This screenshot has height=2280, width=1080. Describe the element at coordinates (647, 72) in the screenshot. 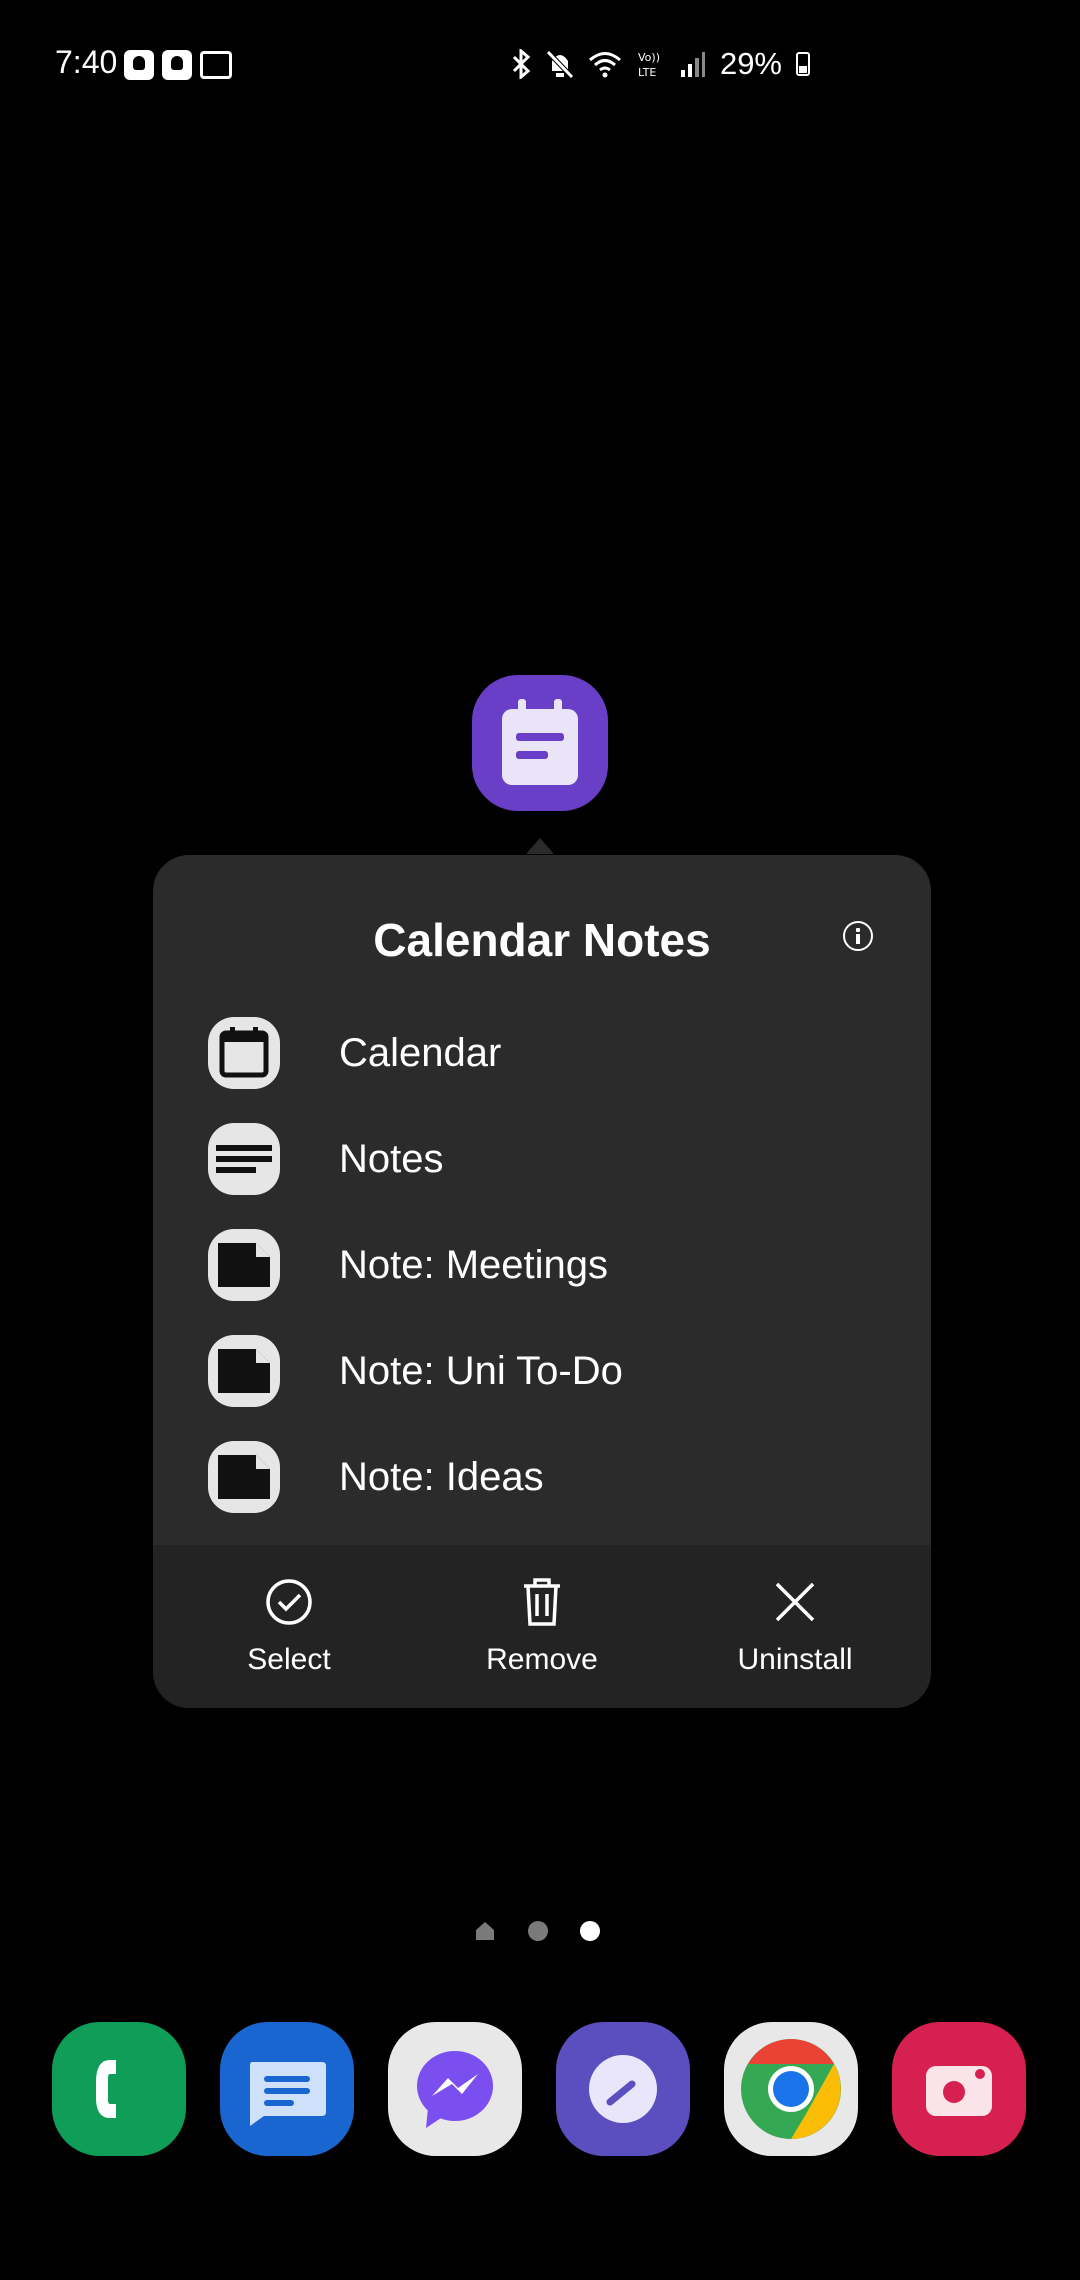

I see `svg-text: LTE` at that location.